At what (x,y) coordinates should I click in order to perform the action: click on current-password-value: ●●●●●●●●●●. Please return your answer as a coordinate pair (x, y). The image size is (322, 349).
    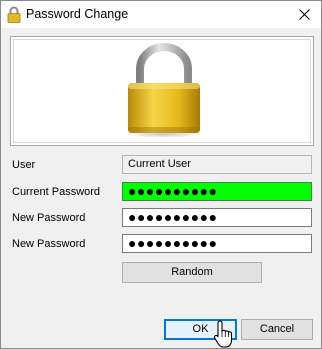
    Looking at the image, I should click on (173, 191).